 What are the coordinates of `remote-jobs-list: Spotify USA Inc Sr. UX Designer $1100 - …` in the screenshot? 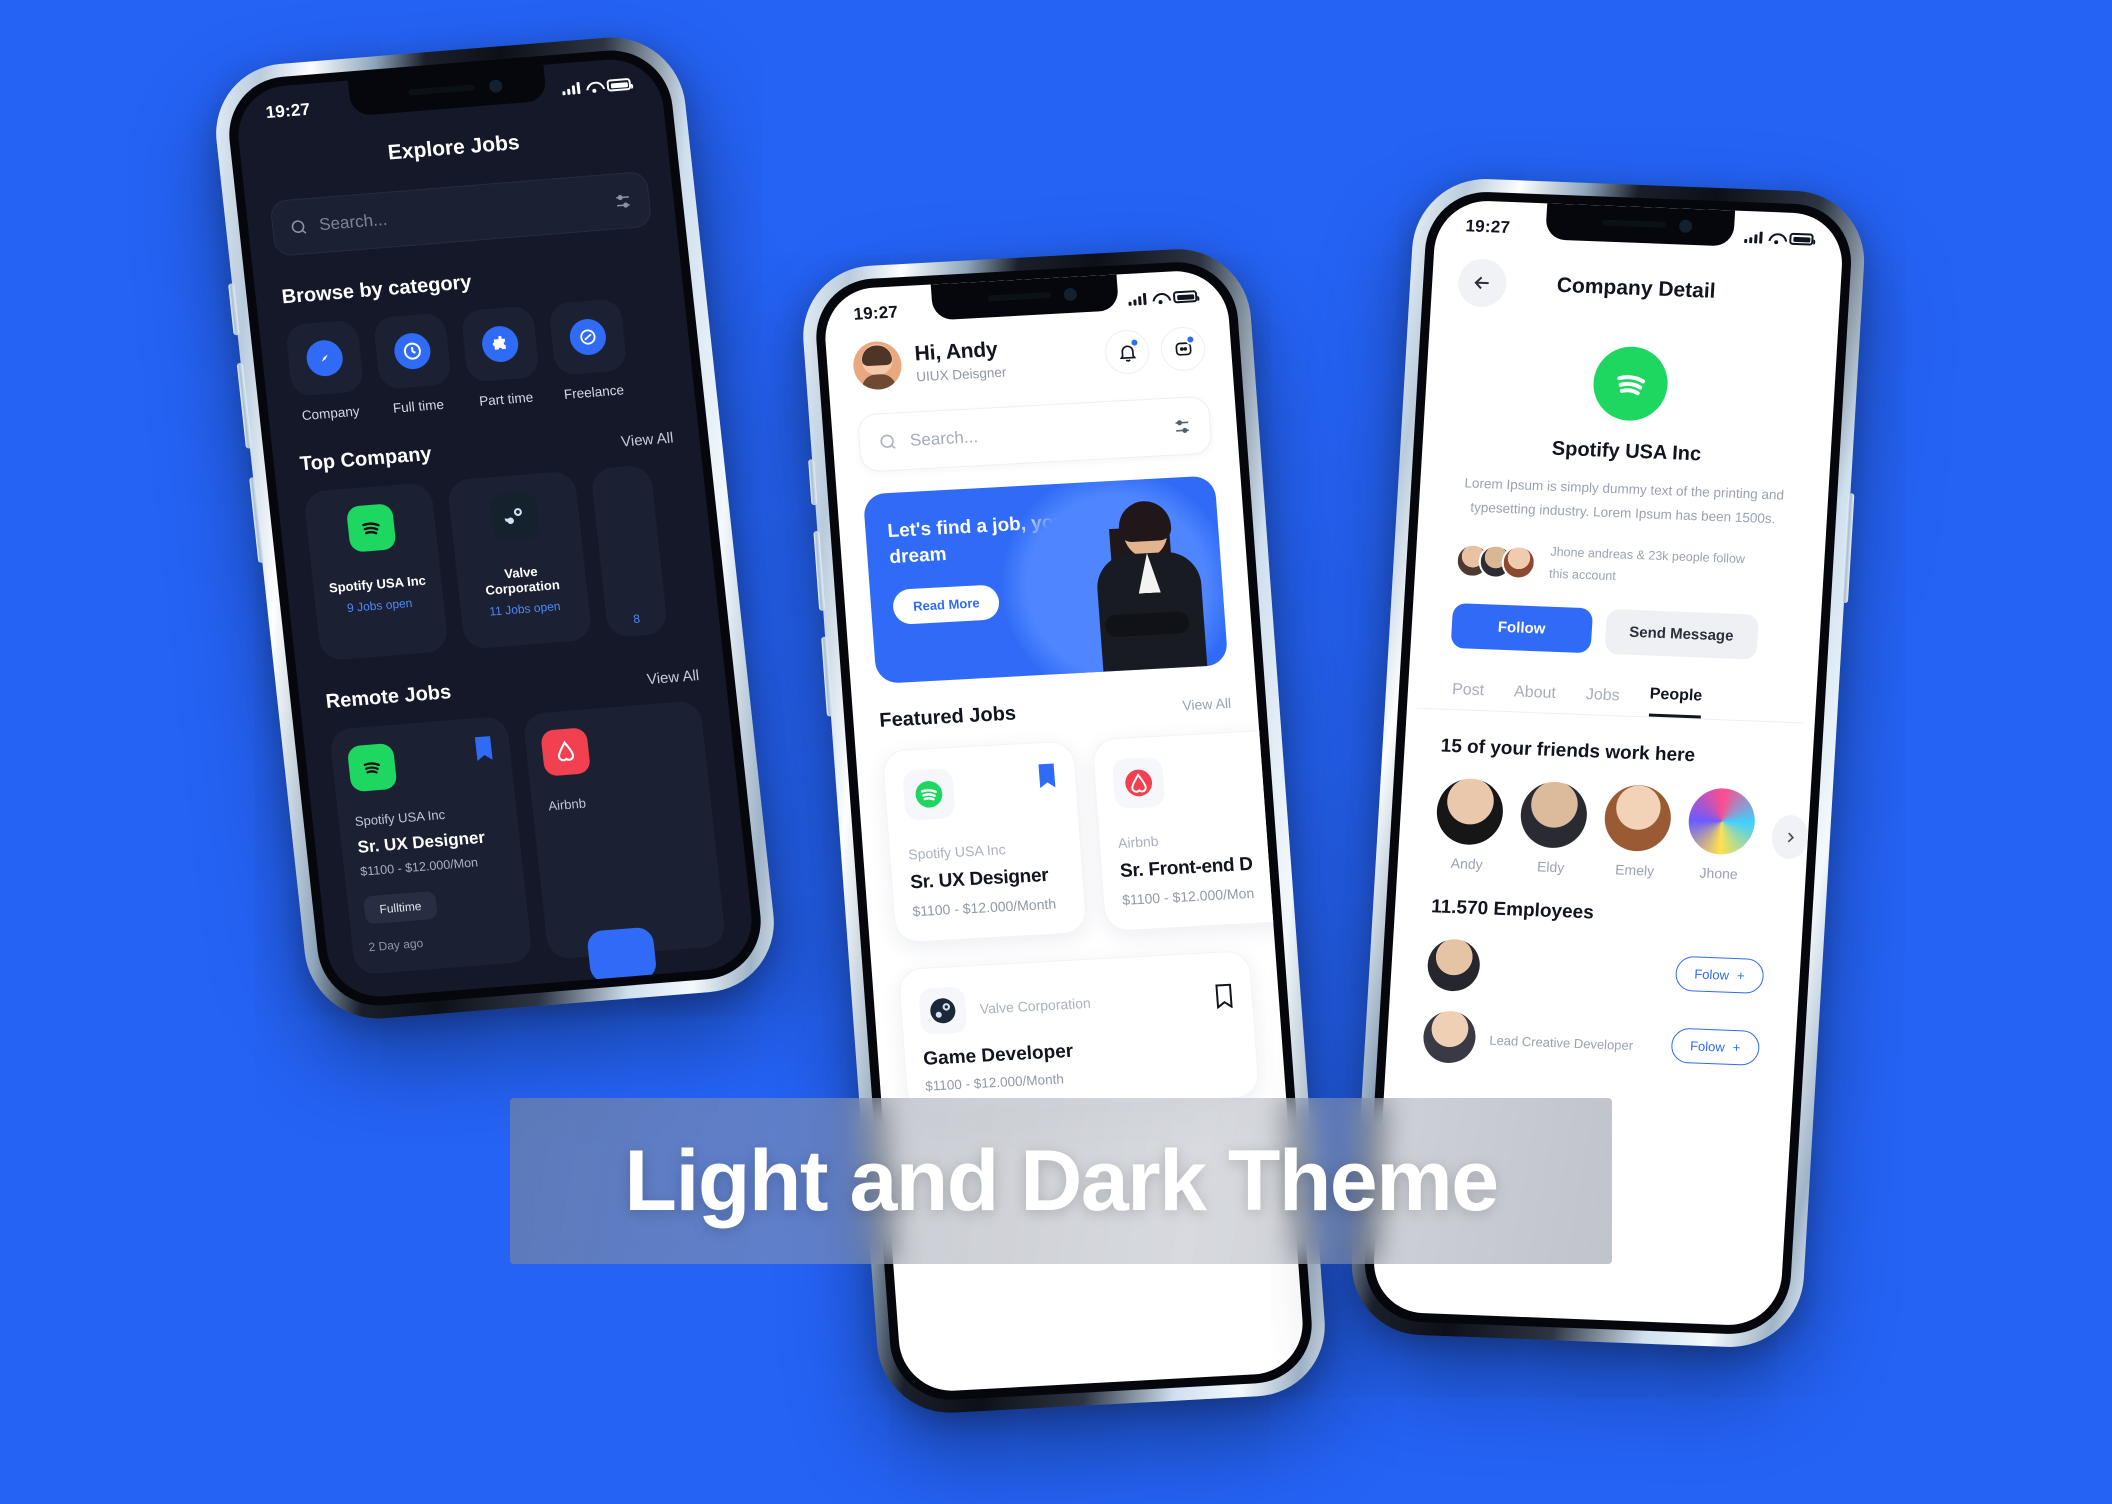 It's located at (541, 837).